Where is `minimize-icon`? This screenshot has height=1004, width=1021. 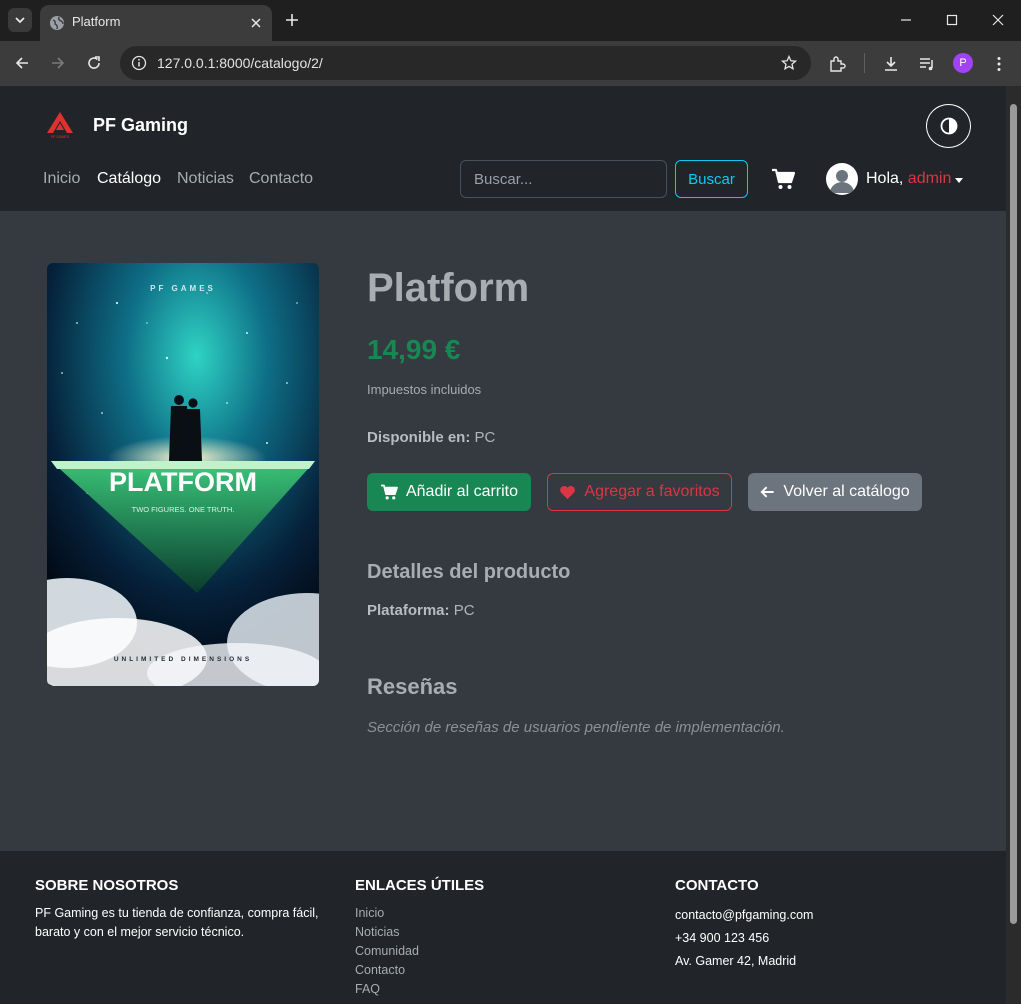
minimize-icon is located at coordinates (906, 20).